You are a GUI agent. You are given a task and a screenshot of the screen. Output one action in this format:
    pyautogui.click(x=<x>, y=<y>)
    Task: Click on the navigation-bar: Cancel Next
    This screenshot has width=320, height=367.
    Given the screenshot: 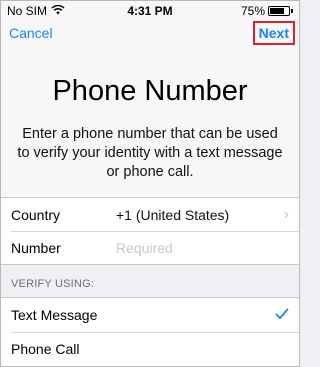 What is the action you would take?
    pyautogui.click(x=150, y=34)
    